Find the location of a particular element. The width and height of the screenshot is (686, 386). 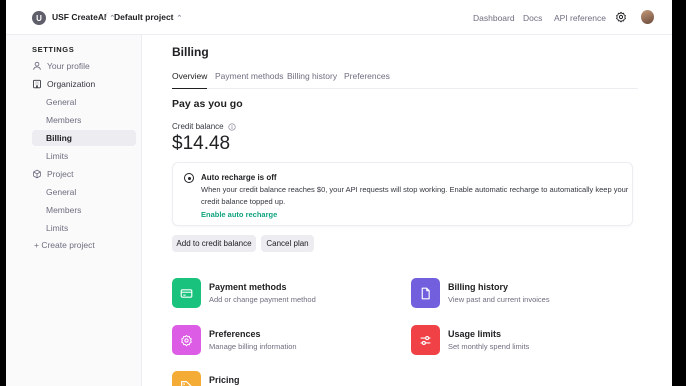

page-title: Billing is located at coordinates (190, 52).